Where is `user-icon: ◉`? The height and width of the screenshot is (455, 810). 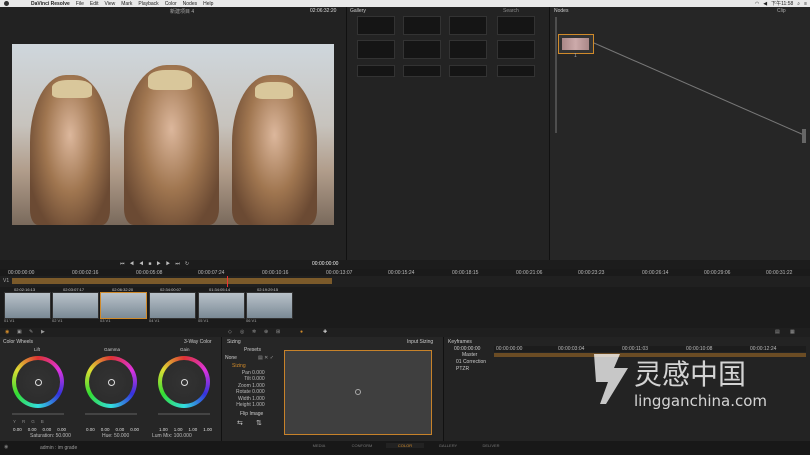 user-icon: ◉ is located at coordinates (6, 447).